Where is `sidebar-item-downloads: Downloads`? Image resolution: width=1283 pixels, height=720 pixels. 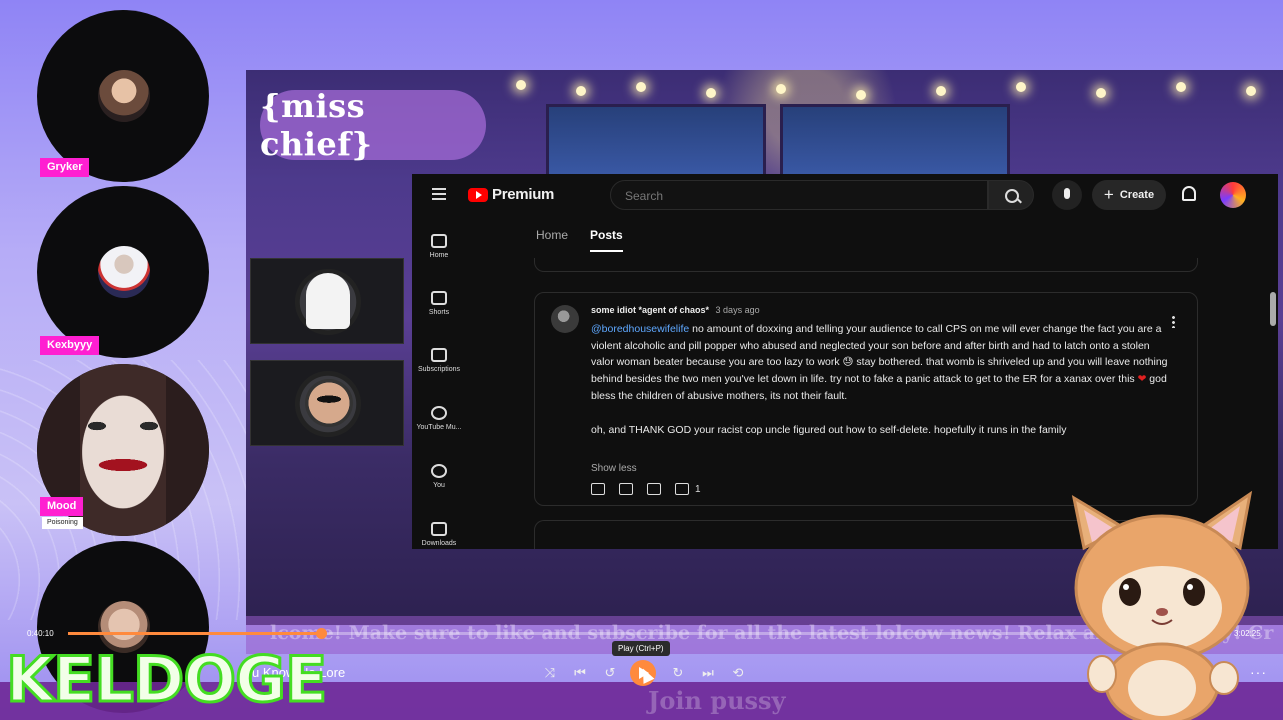 sidebar-item-downloads: Downloads is located at coordinates (439, 534).